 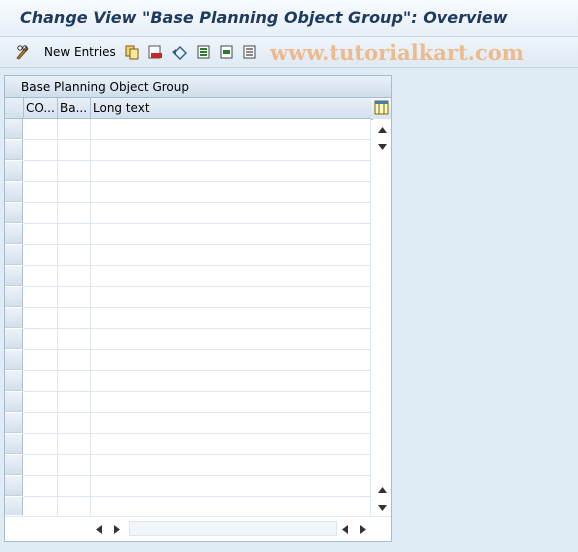 What do you see at coordinates (155, 52) in the screenshot?
I see `delete-icon` at bounding box center [155, 52].